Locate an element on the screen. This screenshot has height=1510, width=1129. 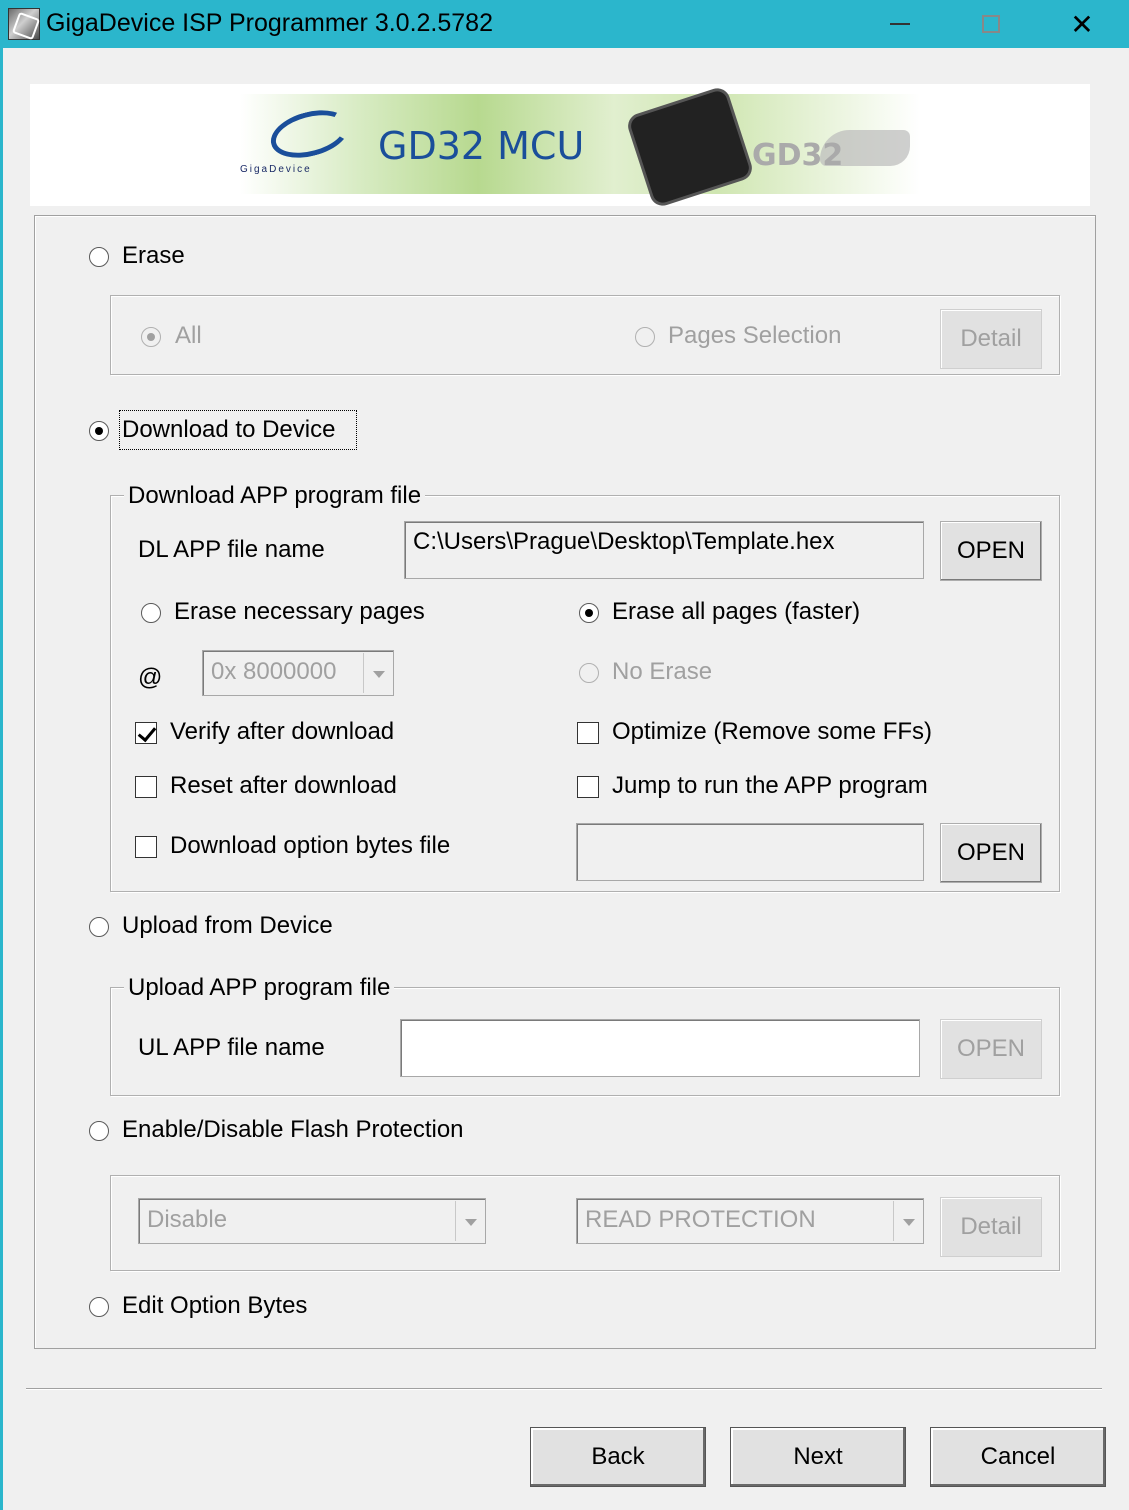
banner-image: GigaDevice GD32 MCU GD32 is located at coordinates (580, 147).